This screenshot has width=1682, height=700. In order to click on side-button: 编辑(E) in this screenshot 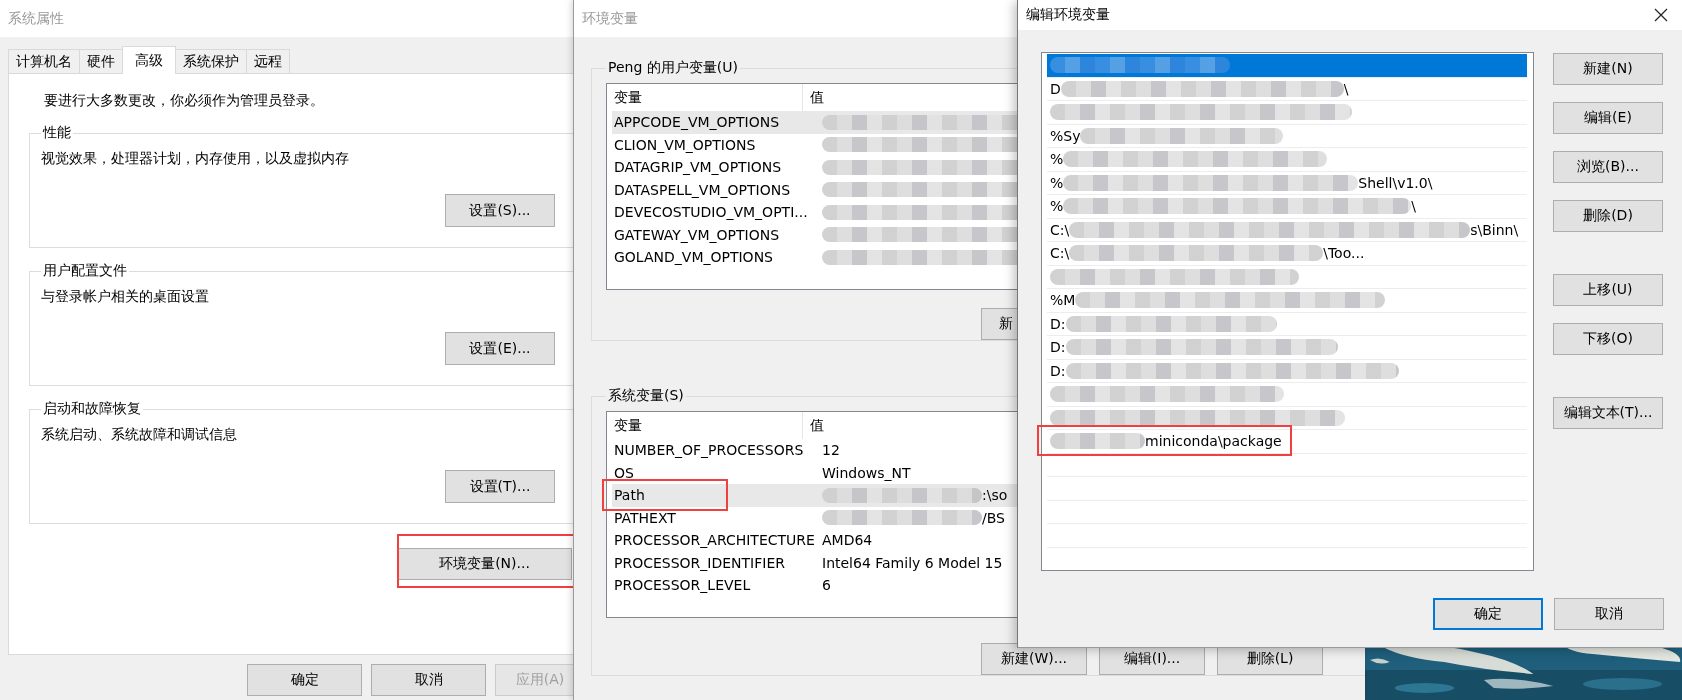, I will do `click(1608, 118)`.